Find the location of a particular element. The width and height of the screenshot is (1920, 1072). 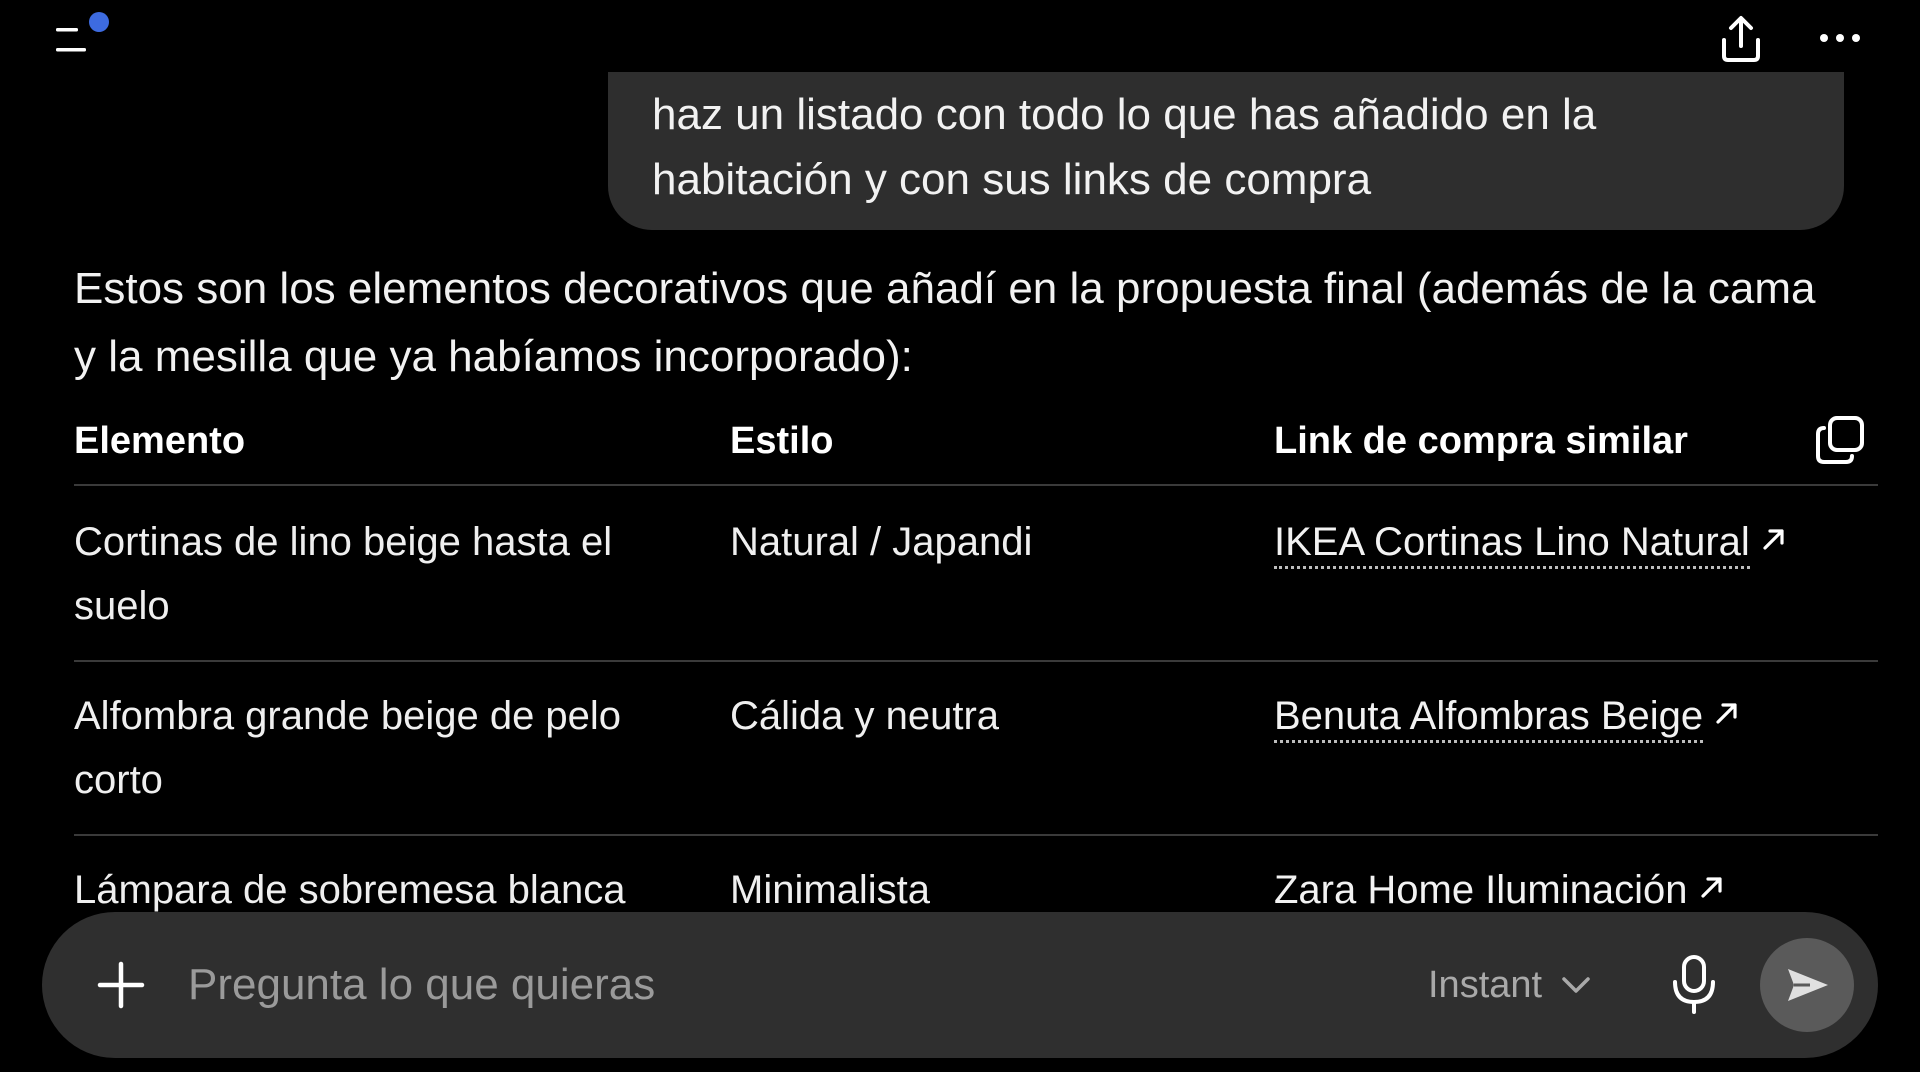

shopping-link: IKEA Cortinas Lino Natural is located at coordinates (1531, 542).